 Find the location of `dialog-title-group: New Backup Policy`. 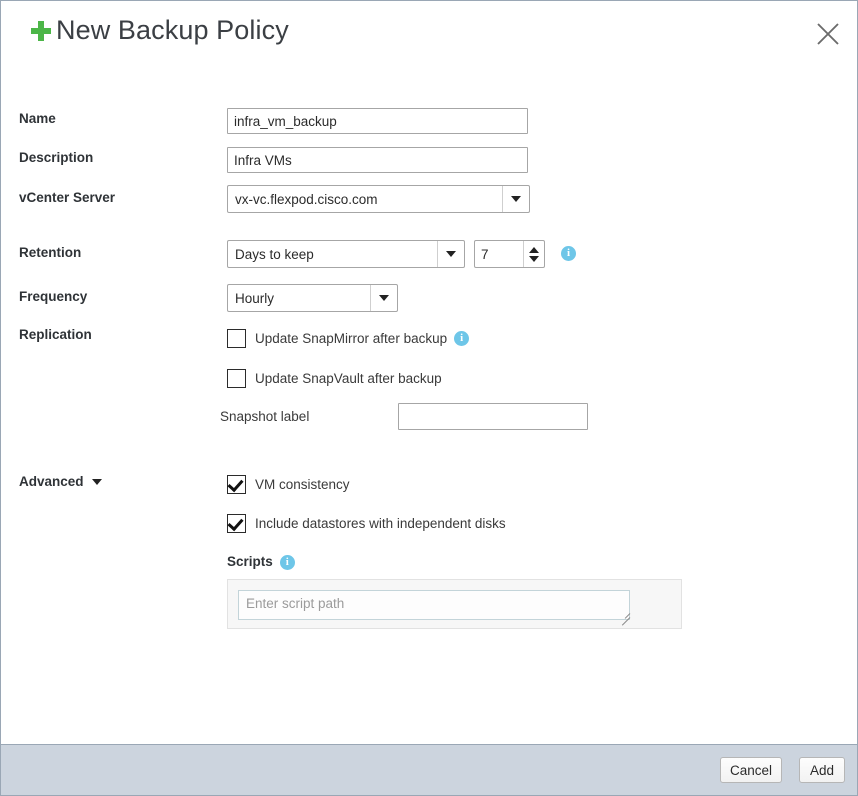

dialog-title-group: New Backup Policy is located at coordinates (160, 30).